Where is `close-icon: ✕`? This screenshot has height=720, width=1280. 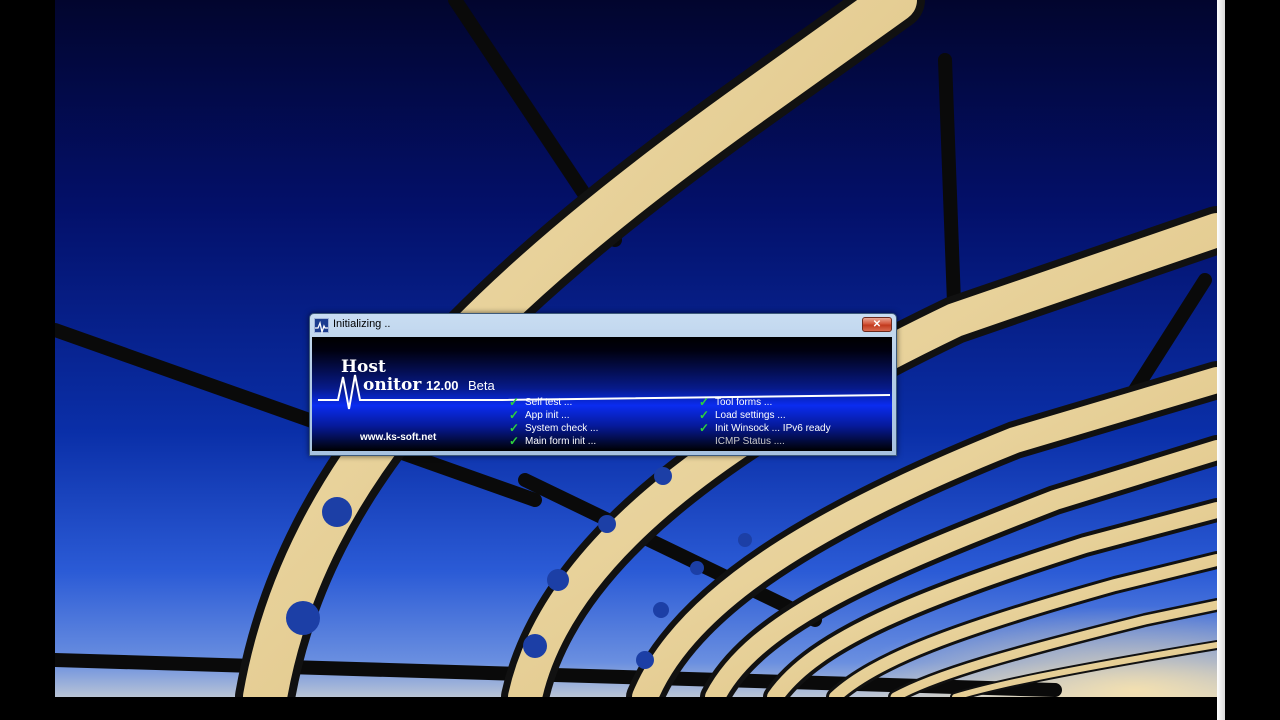 close-icon: ✕ is located at coordinates (877, 324).